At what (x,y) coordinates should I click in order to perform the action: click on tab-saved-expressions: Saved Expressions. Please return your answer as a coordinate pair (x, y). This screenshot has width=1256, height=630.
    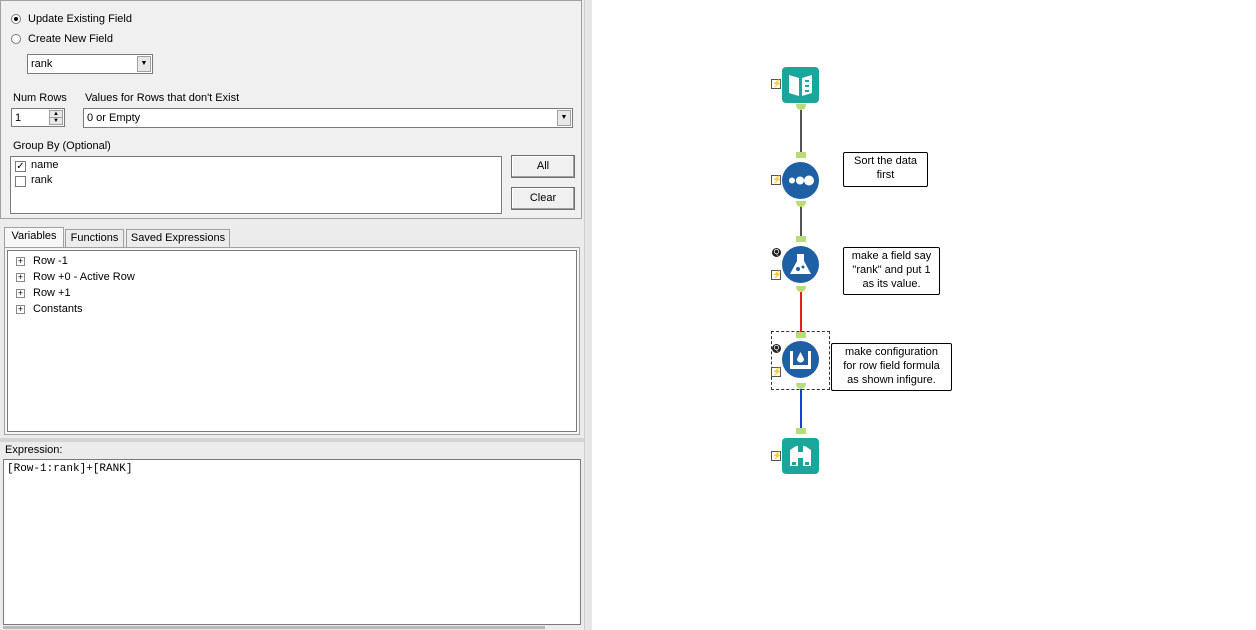
    Looking at the image, I should click on (178, 238).